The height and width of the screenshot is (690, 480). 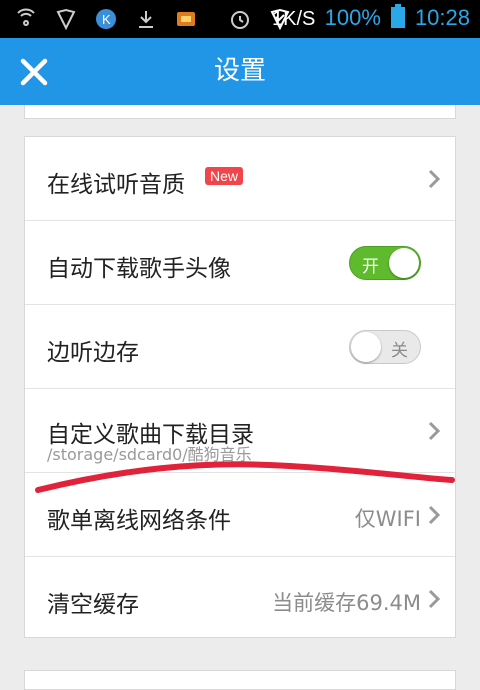 I want to click on svg-text: K, so click(x=106, y=19).